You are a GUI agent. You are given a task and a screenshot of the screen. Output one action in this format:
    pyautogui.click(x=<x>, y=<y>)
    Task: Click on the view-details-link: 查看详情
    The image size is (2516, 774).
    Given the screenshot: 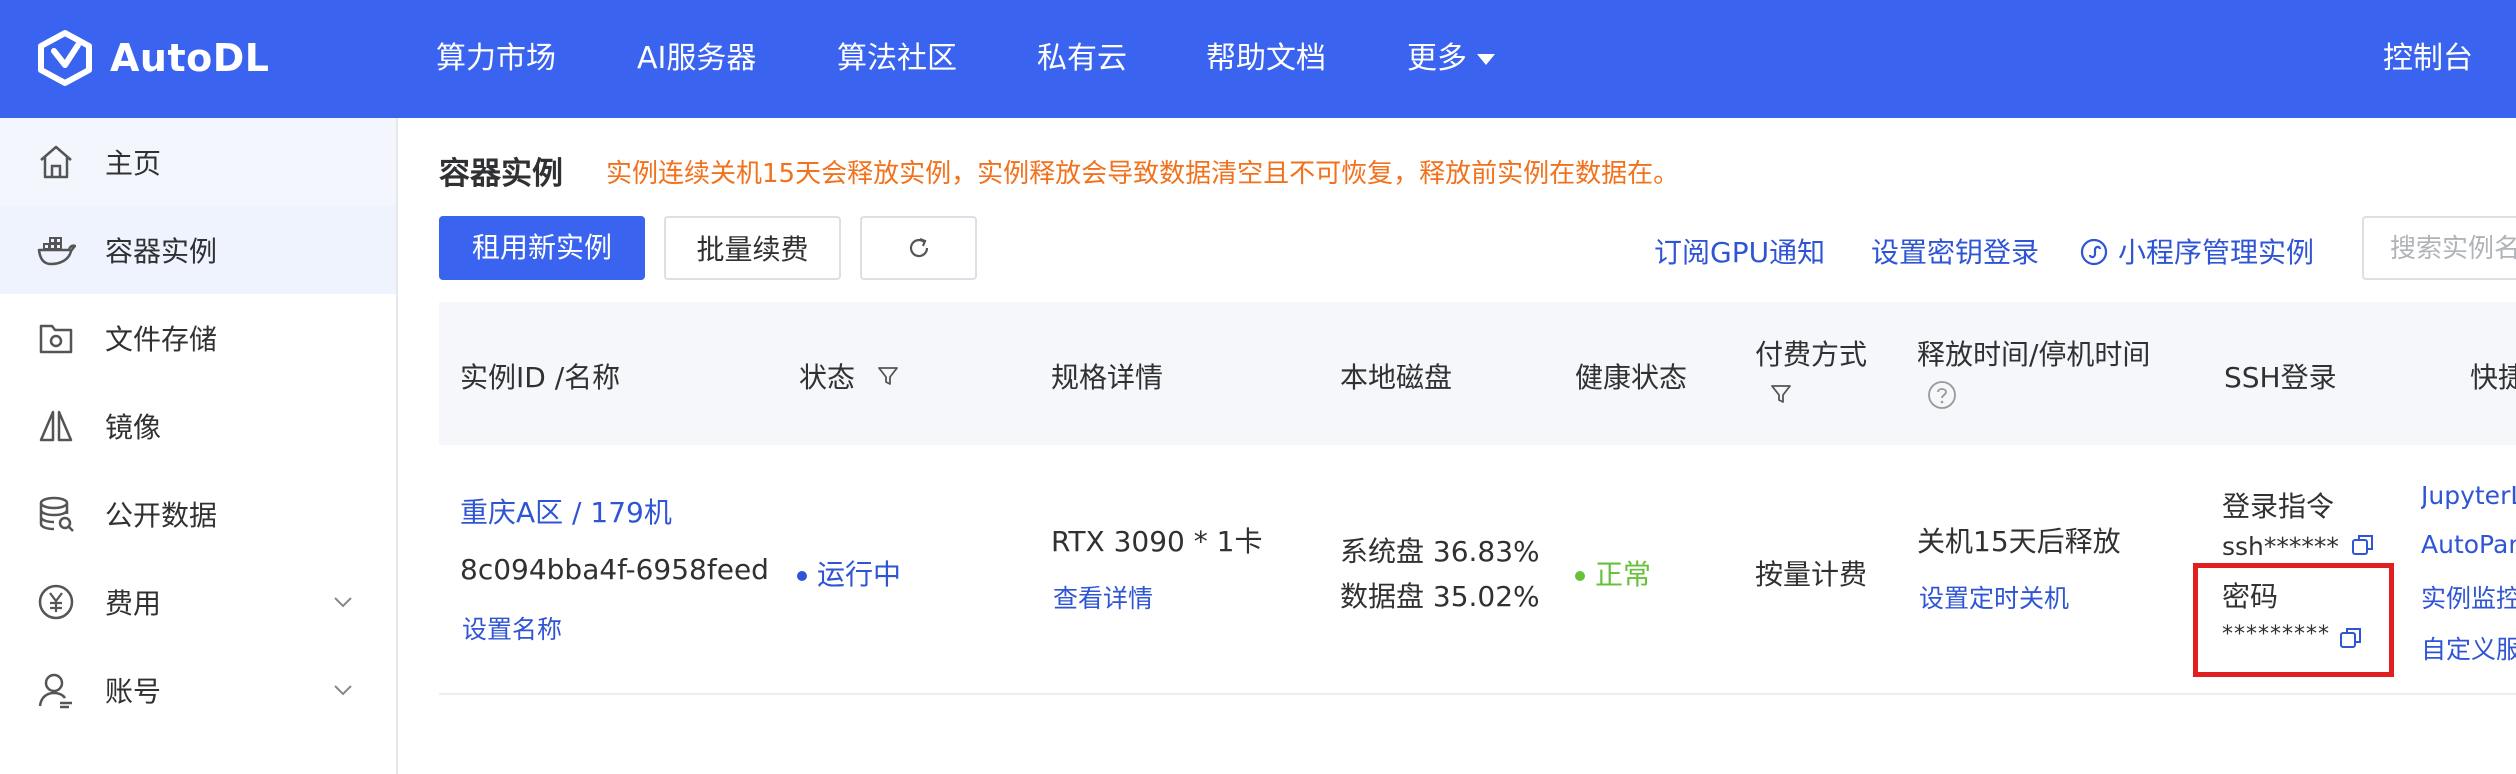 What is the action you would take?
    pyautogui.click(x=1103, y=597)
    